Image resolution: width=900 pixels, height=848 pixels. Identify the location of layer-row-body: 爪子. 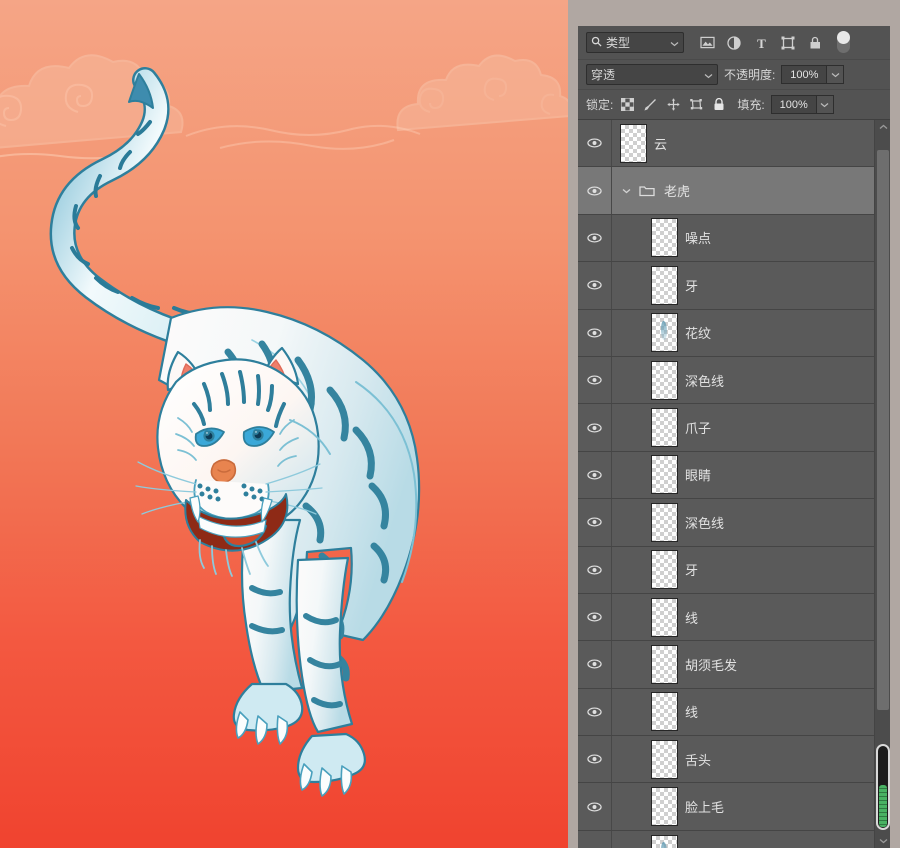
(751, 427).